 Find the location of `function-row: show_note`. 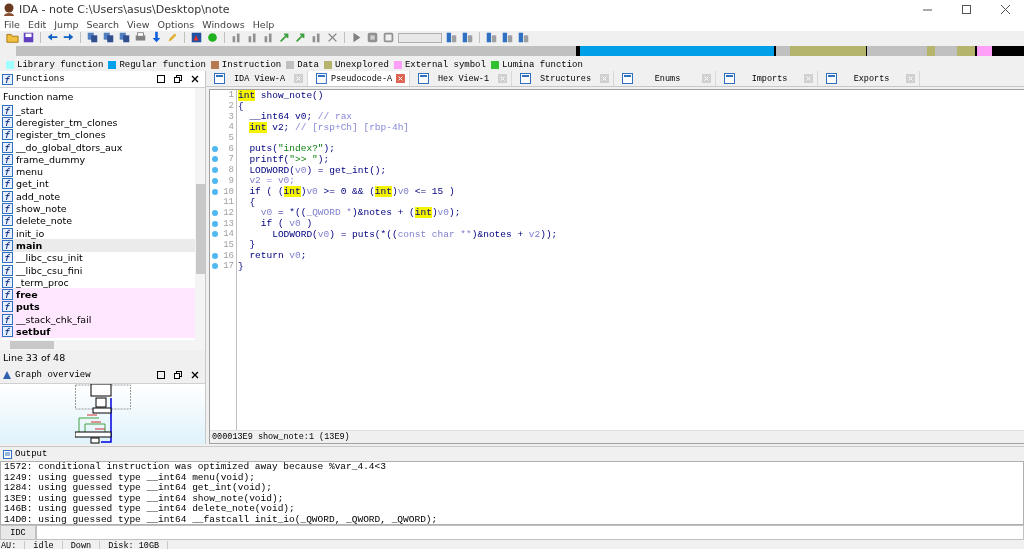

function-row: show_note is located at coordinates (97, 208).